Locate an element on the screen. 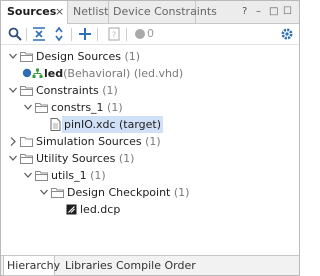 Image resolution: width=320 pixels, height=276 pixels. search-icon is located at coordinates (15, 34).